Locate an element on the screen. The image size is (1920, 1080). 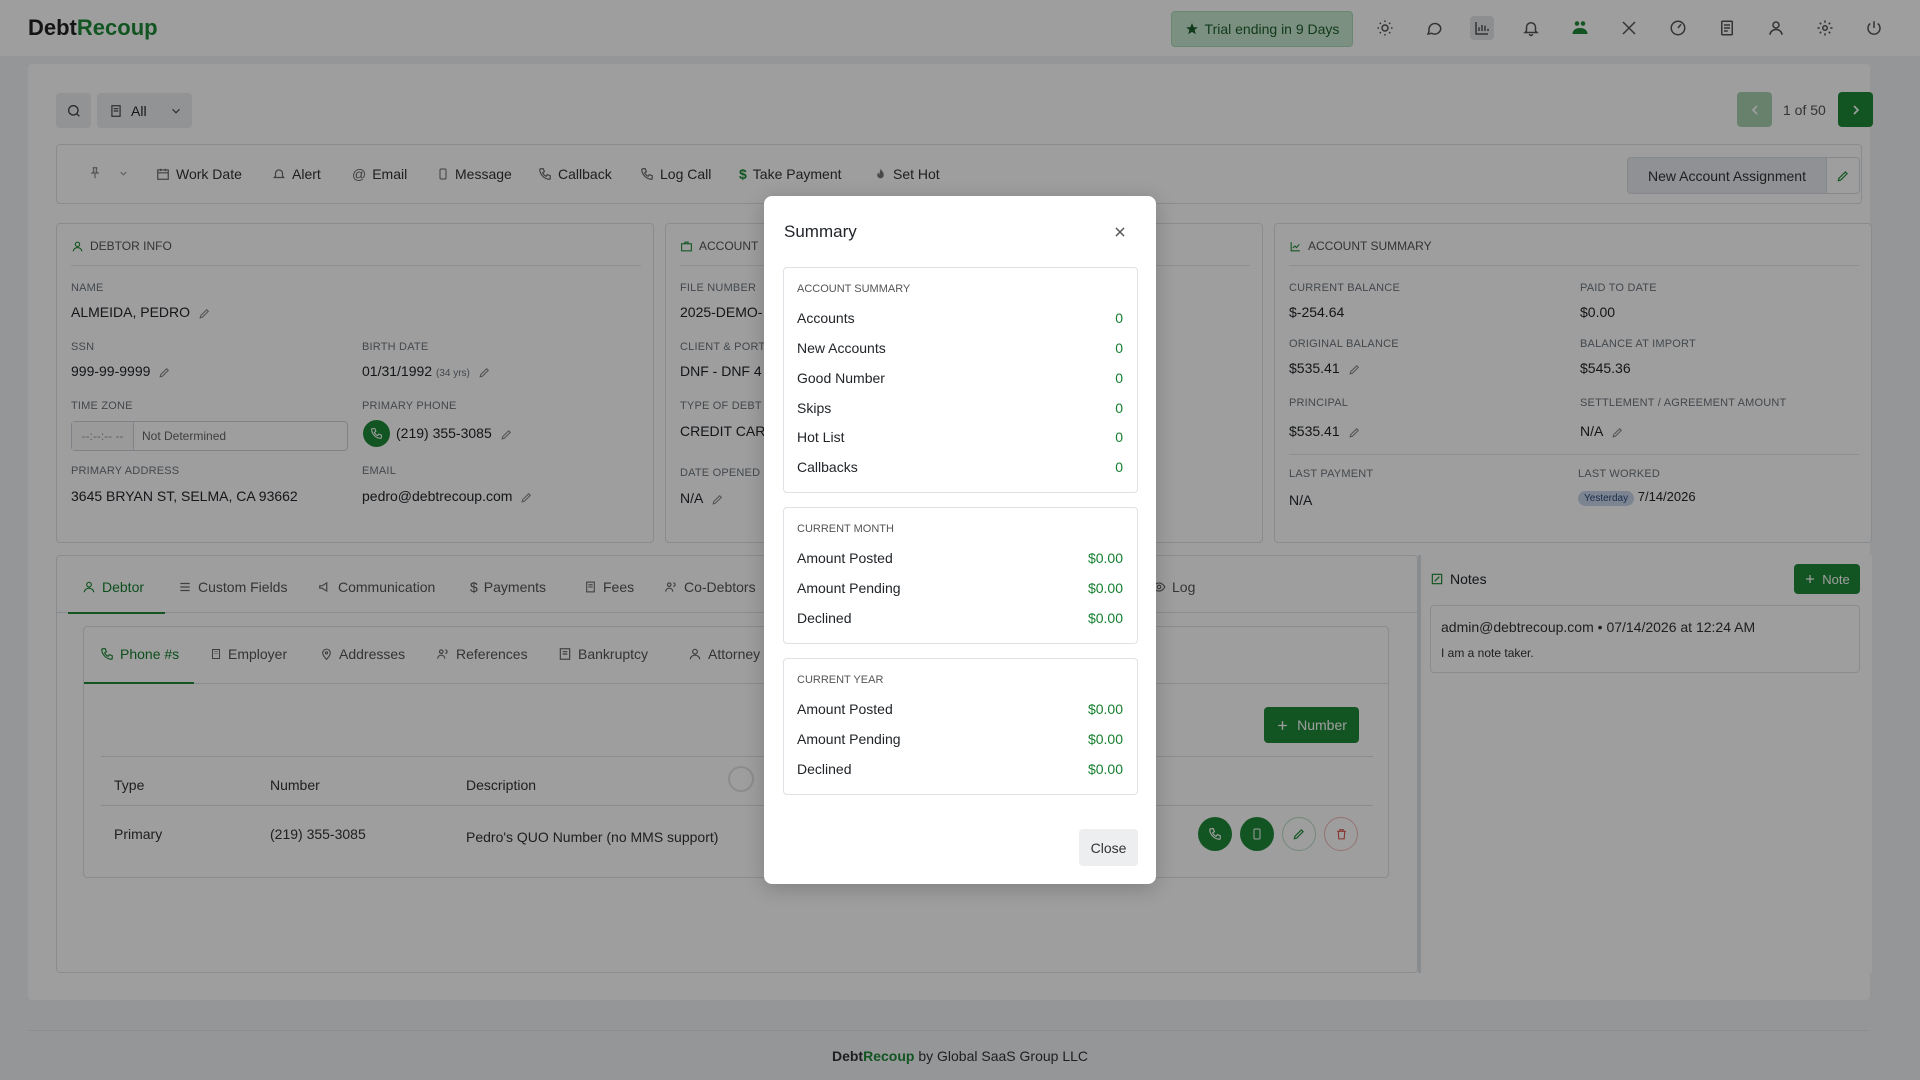
summary-row: Good Number 0 is located at coordinates (960, 378).